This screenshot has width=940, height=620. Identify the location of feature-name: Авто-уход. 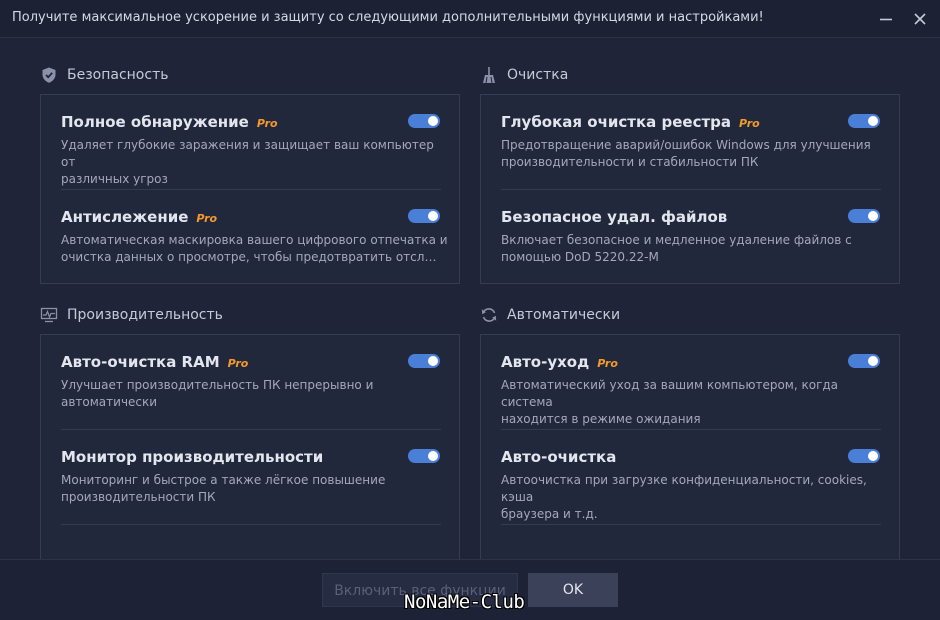
(545, 362).